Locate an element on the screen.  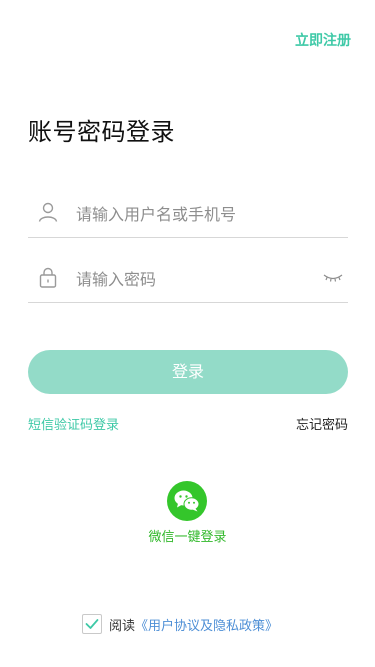
lock-icon is located at coordinates (48, 277).